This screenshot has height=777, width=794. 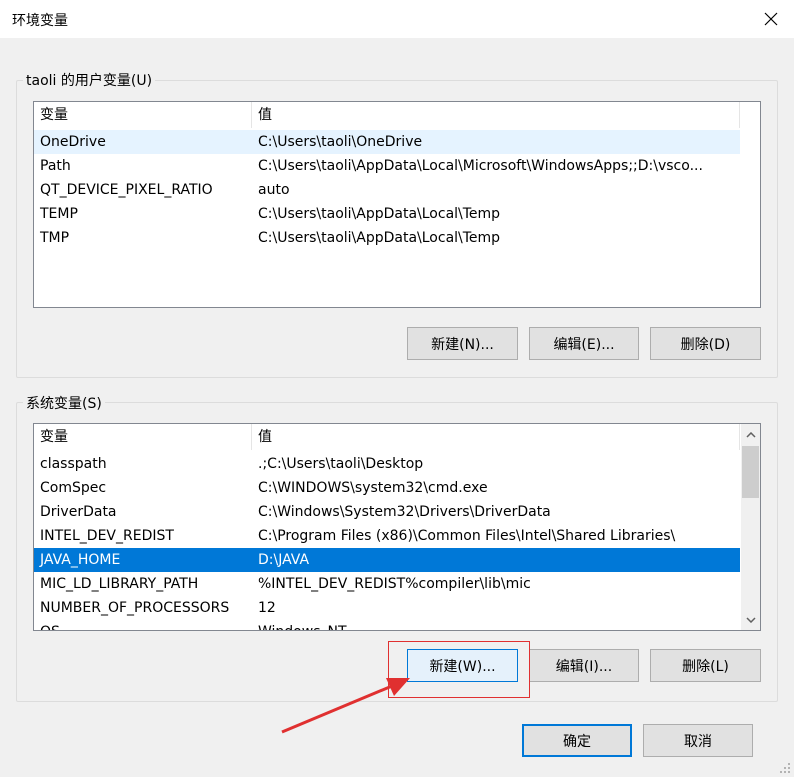 I want to click on var-name: ComSpec, so click(x=73, y=488).